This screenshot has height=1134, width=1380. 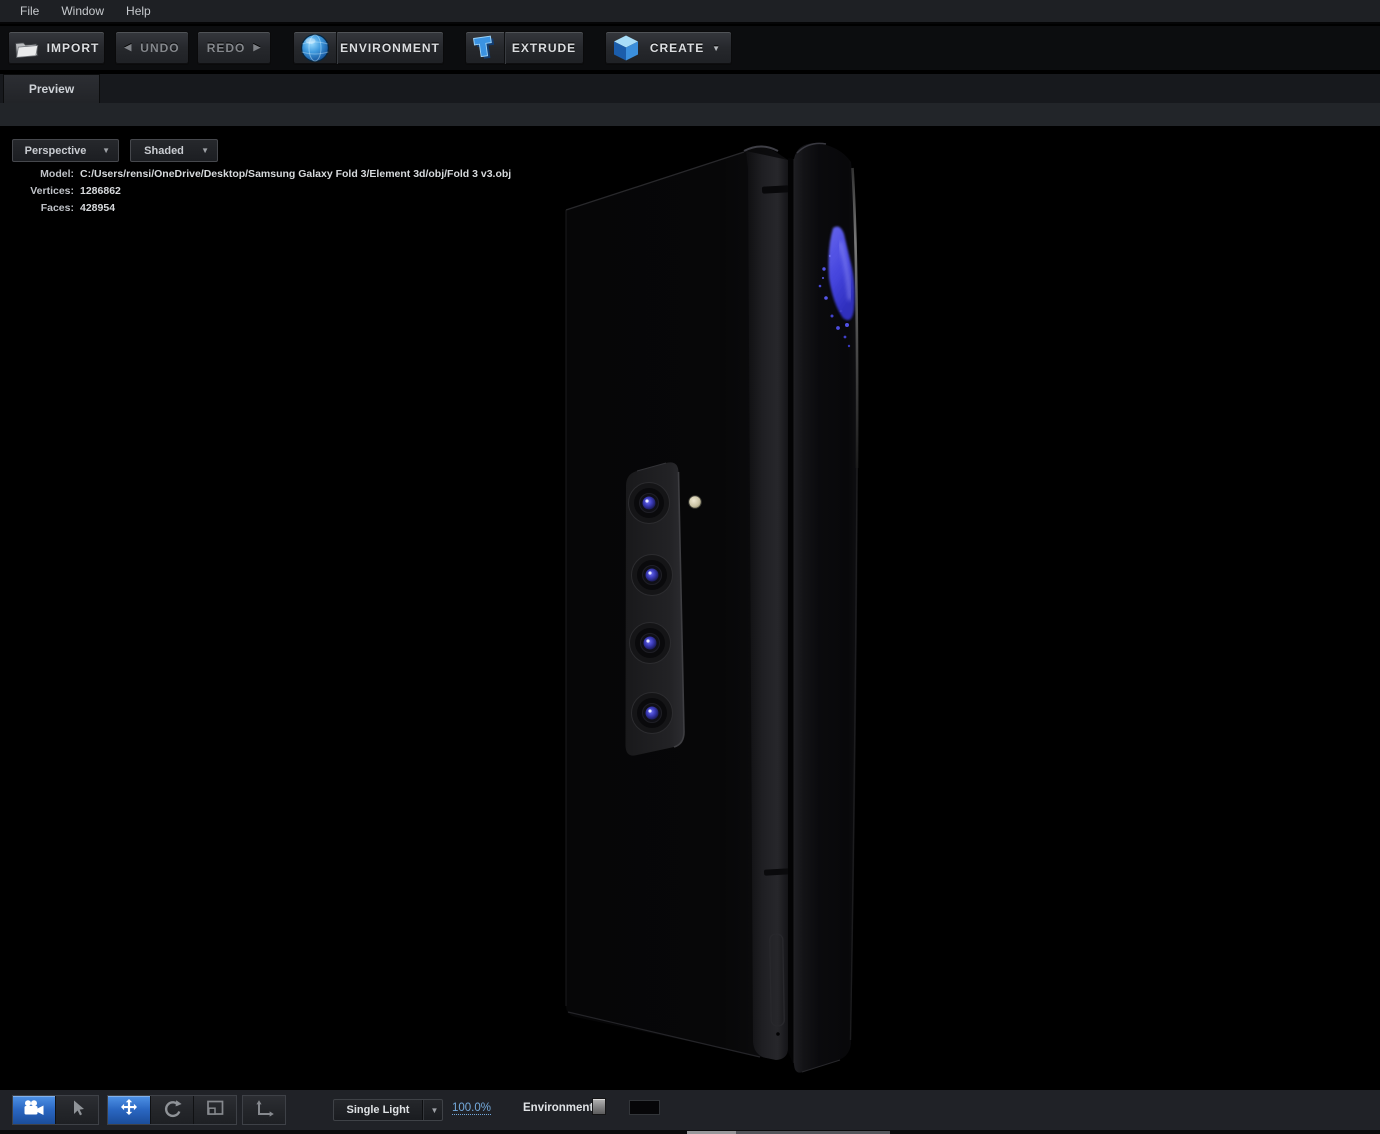 I want to click on import-button: IMPORT, so click(x=56, y=48).